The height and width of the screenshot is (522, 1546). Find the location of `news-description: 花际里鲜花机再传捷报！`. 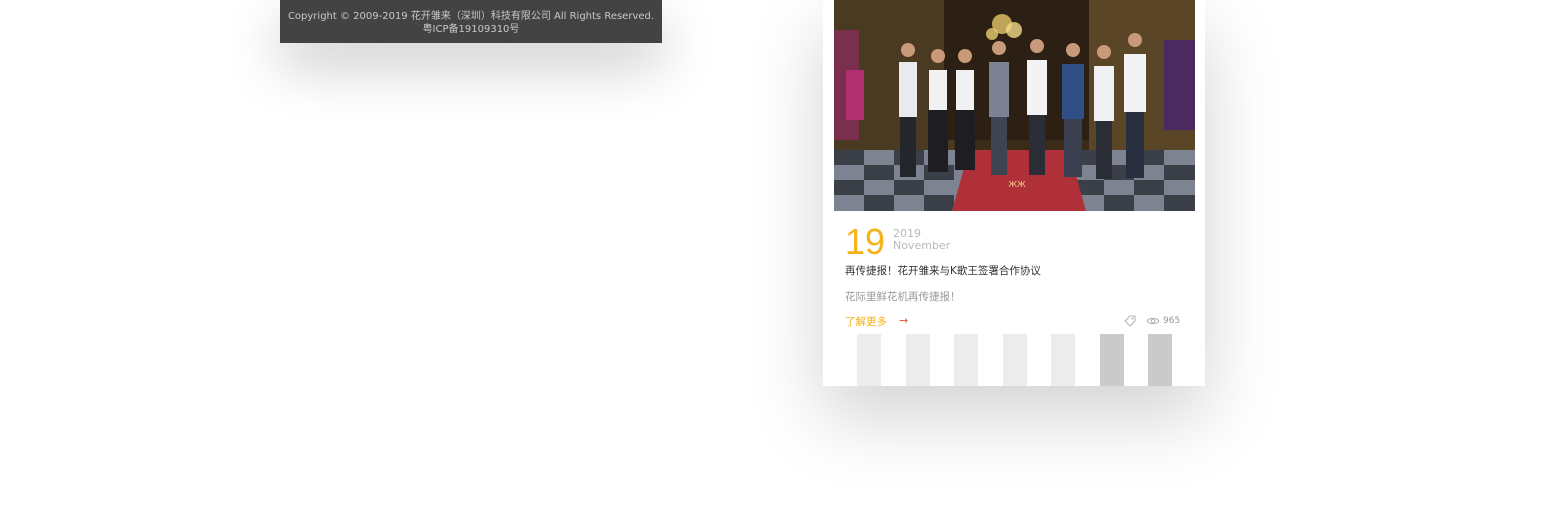

news-description: 花际里鲜花机再传捷报！ is located at coordinates (903, 297).